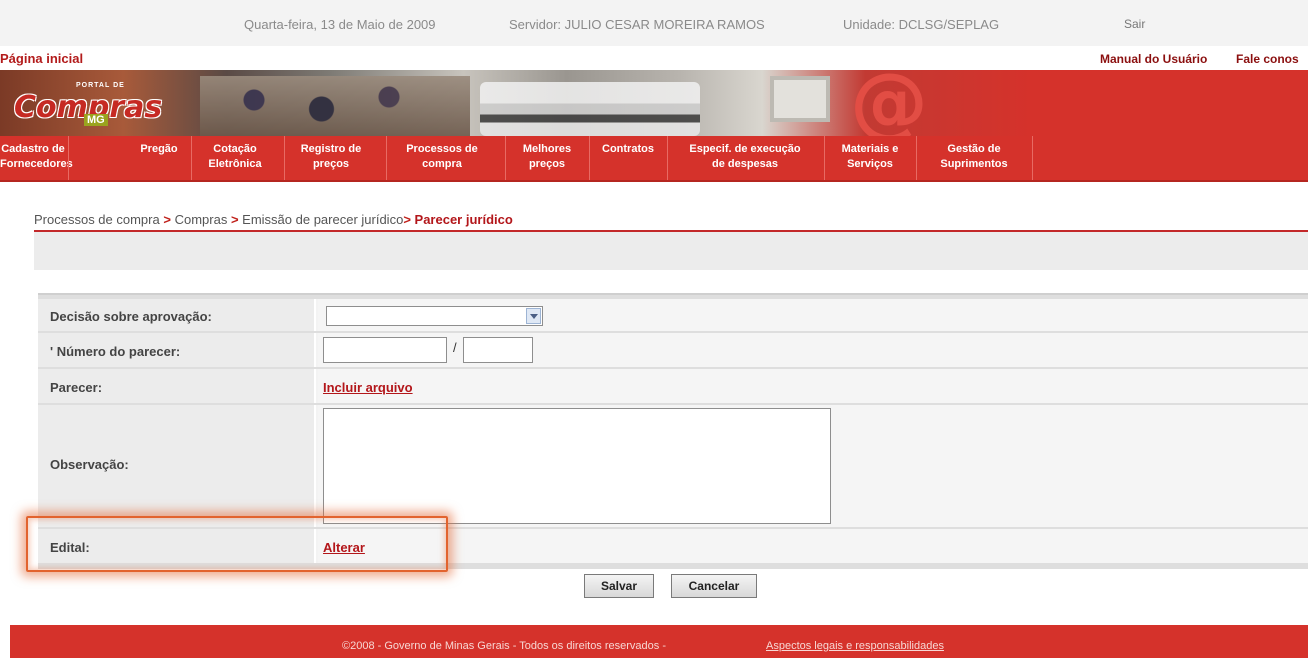 The image size is (1308, 658). I want to click on cancel-button: Cancelar, so click(714, 586).